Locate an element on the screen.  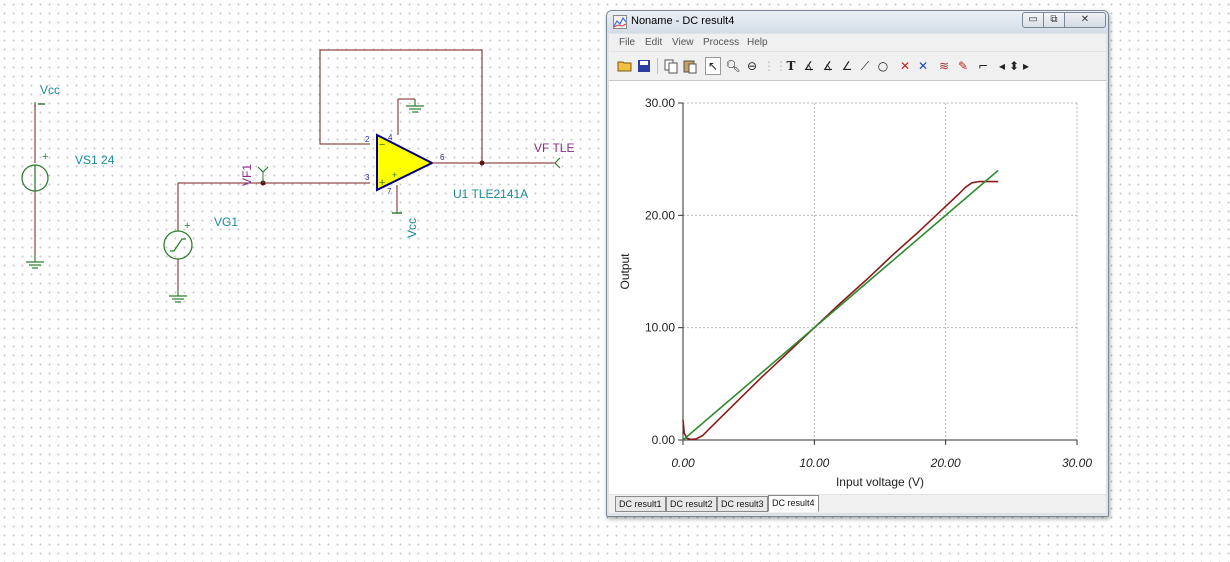
arrow-left-icon: ◂ is located at coordinates (1002, 66).